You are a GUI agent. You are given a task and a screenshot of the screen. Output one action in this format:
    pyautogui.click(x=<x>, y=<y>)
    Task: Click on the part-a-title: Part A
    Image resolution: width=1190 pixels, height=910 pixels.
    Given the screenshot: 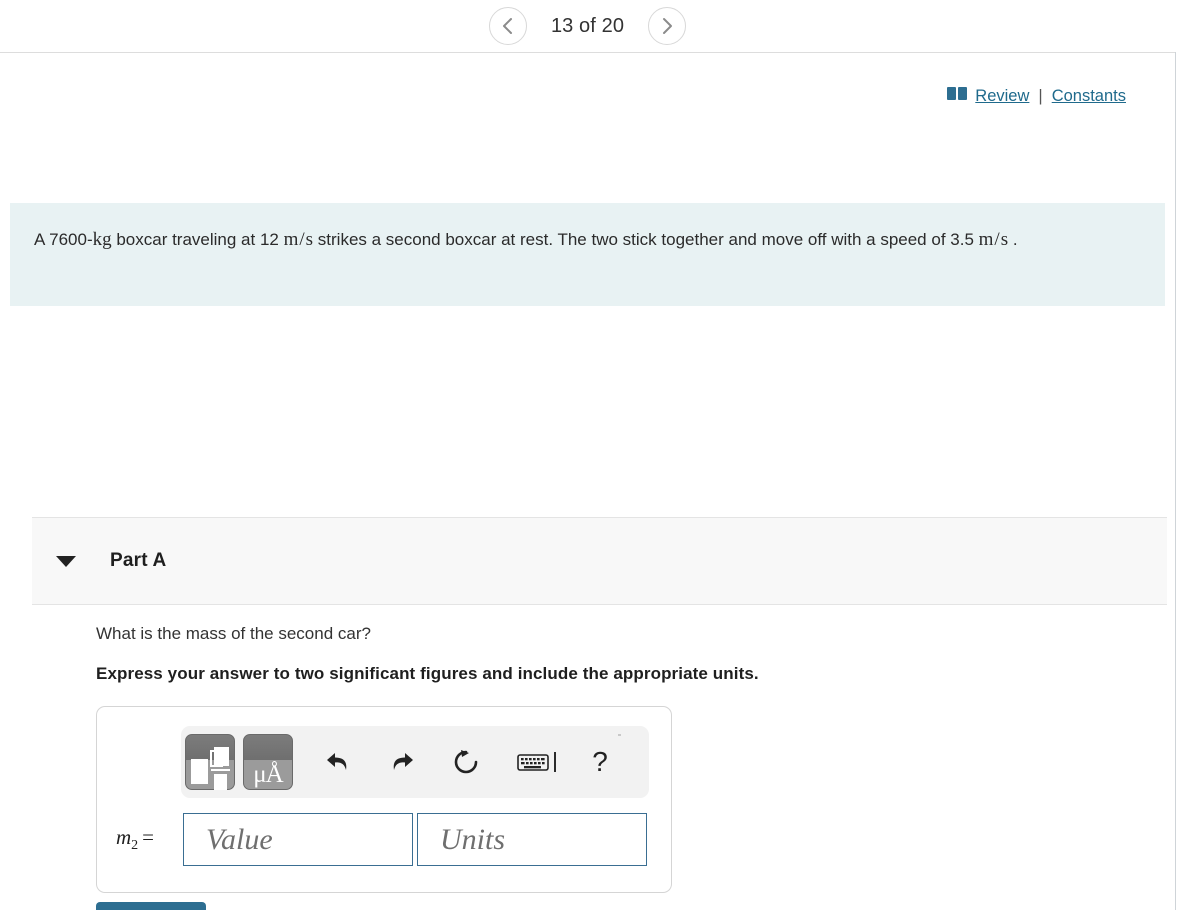 What is the action you would take?
    pyautogui.click(x=138, y=560)
    